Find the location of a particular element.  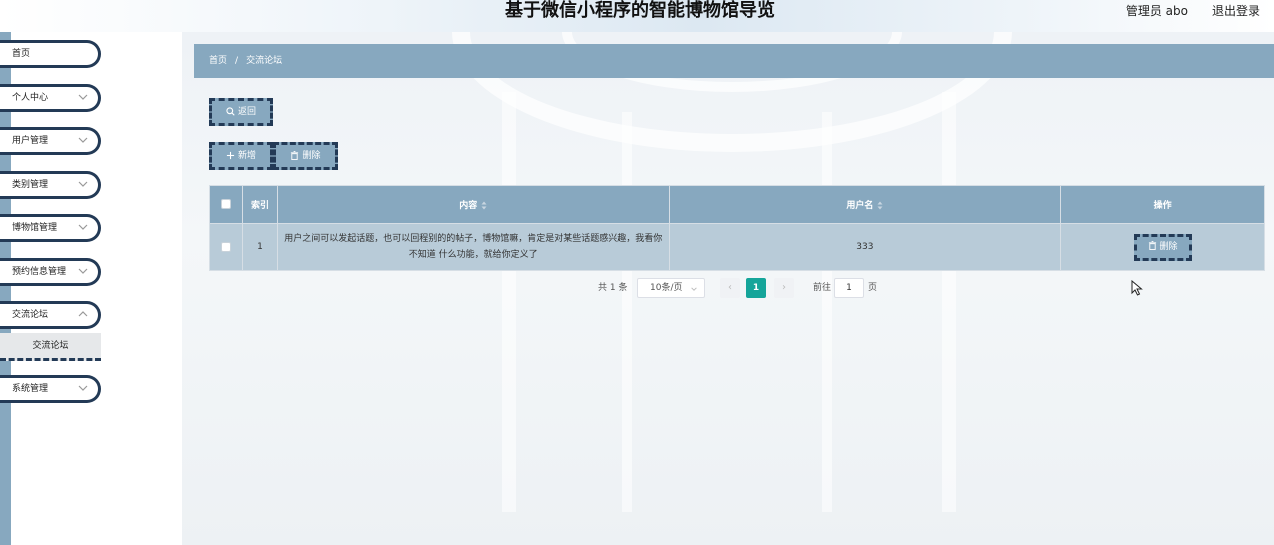

add-button: 新增 is located at coordinates (241, 156).